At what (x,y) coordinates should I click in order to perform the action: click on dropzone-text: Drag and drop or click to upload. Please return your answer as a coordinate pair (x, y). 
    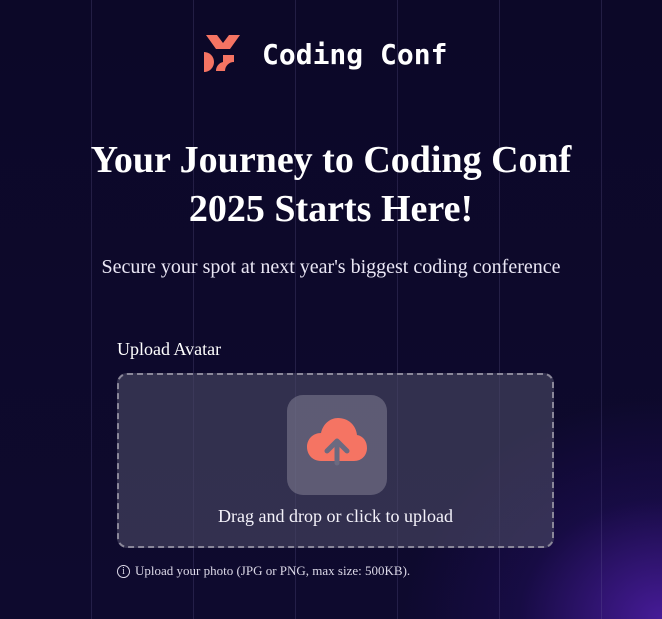
    Looking at the image, I should click on (335, 516).